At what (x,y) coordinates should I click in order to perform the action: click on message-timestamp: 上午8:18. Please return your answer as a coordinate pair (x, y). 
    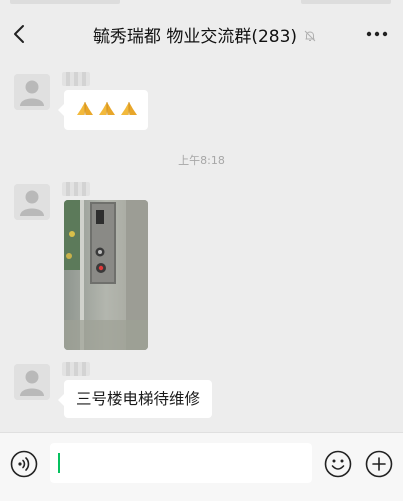
    Looking at the image, I should click on (201, 160).